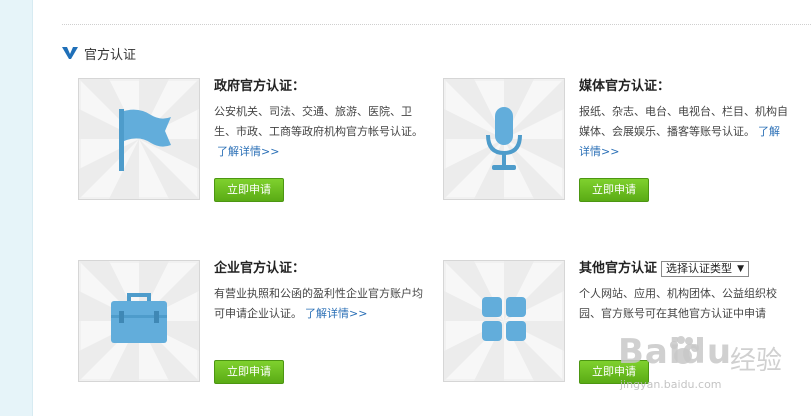 The width and height of the screenshot is (811, 416). What do you see at coordinates (618, 268) in the screenshot?
I see `card-title: 其他官方认证` at bounding box center [618, 268].